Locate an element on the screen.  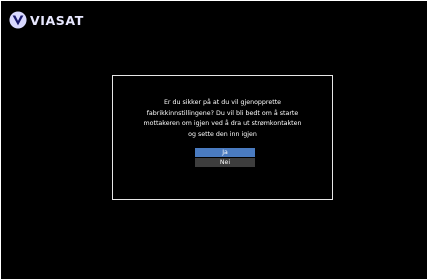
dialog-message-line: og sette den inn igjen is located at coordinates (222, 134).